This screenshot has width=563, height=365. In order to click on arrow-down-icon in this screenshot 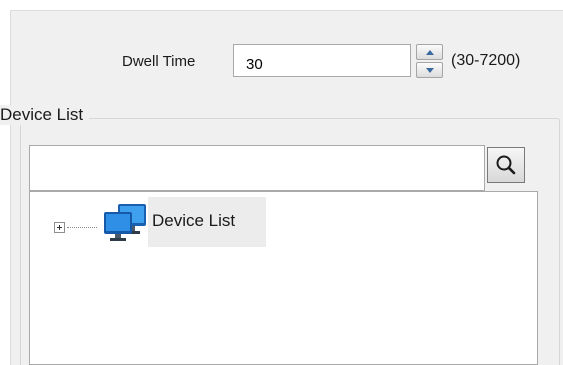, I will do `click(429, 70)`.